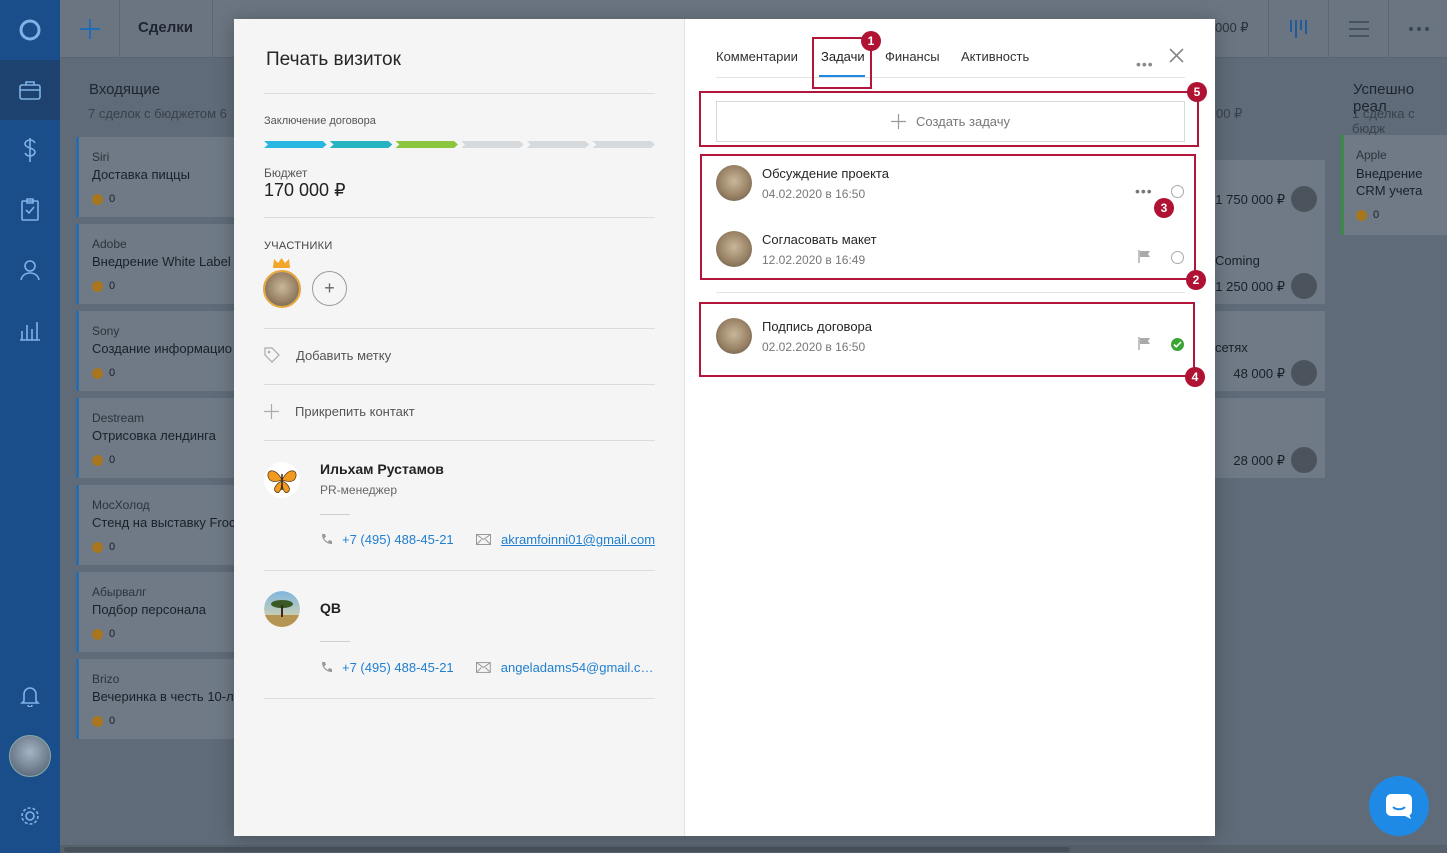 The image size is (1447, 853). What do you see at coordinates (30, 270) in the screenshot?
I see `user-icon` at bounding box center [30, 270].